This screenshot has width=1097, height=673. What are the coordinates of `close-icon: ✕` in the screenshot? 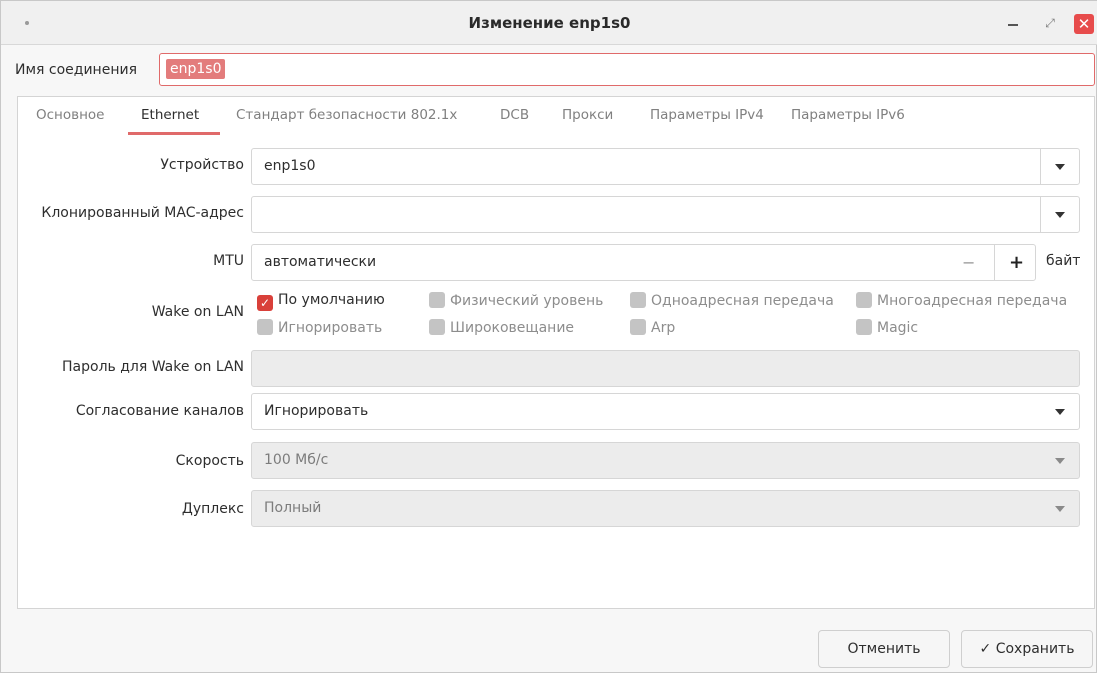 It's located at (1084, 24).